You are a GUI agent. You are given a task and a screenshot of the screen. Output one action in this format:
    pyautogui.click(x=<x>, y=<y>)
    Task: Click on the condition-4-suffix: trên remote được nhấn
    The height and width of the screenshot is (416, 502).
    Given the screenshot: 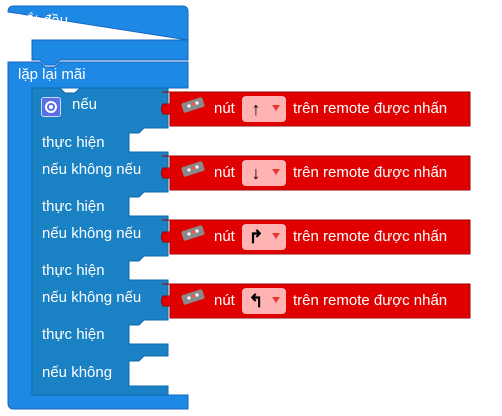 What is the action you would take?
    pyautogui.click(x=370, y=300)
    